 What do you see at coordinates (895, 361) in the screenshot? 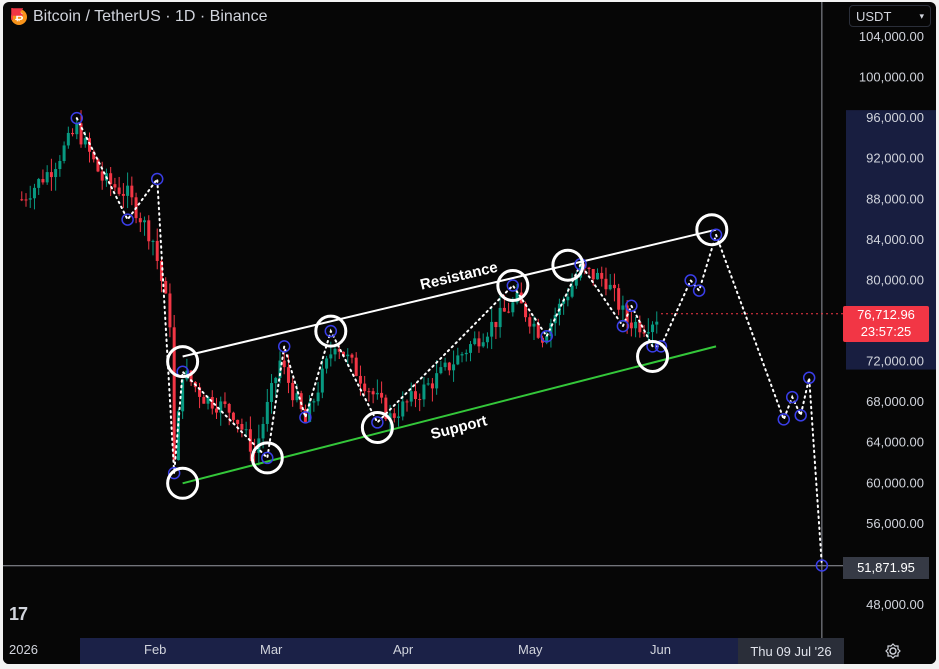
I see `price-tick-label: 72,000.00` at bounding box center [895, 361].